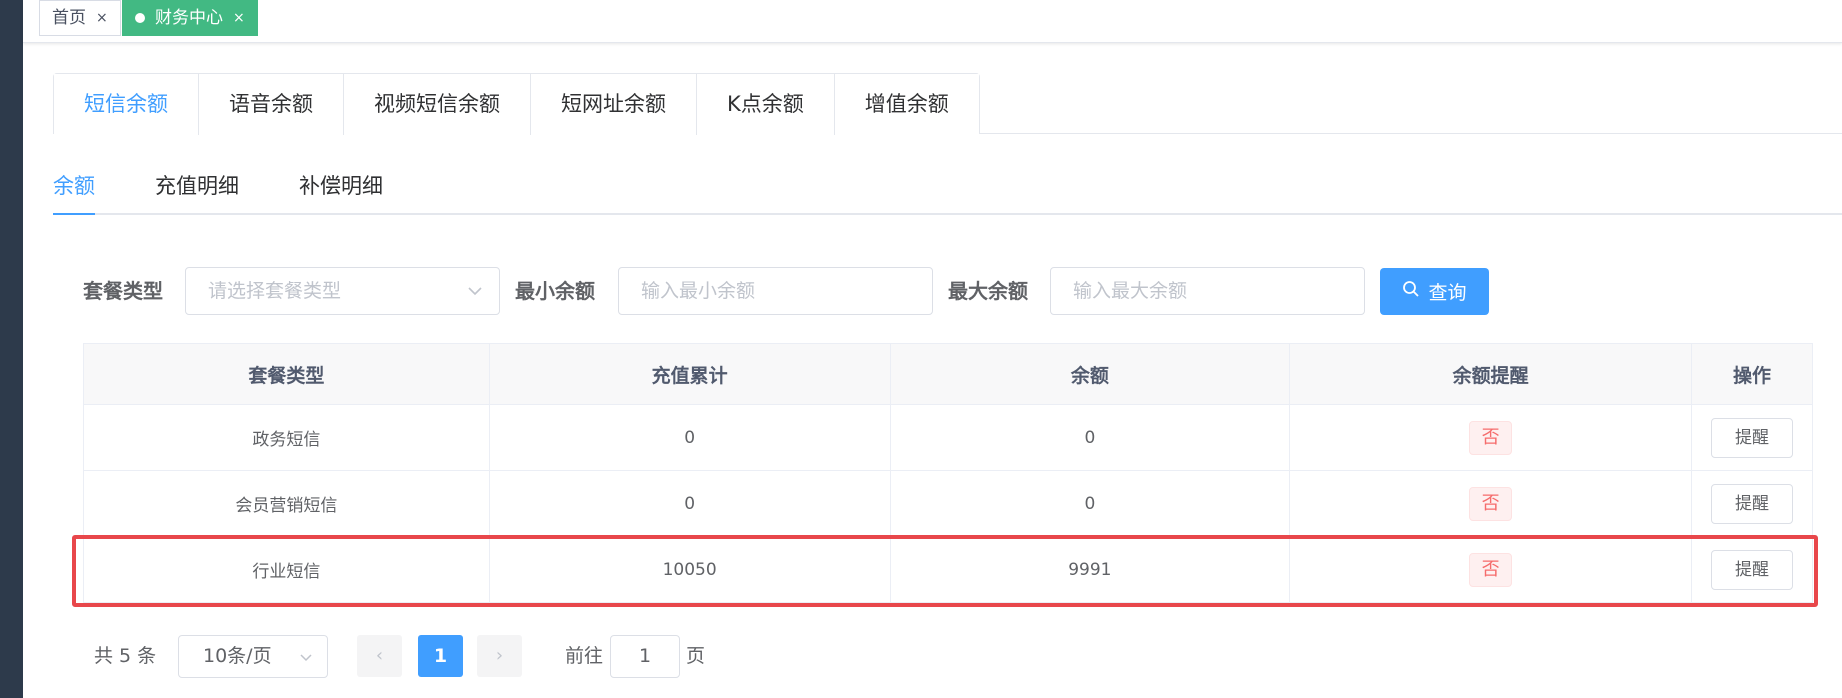 This screenshot has width=1842, height=698. Describe the element at coordinates (197, 186) in the screenshot. I see `tab-recharge-details: 充值明细` at that location.